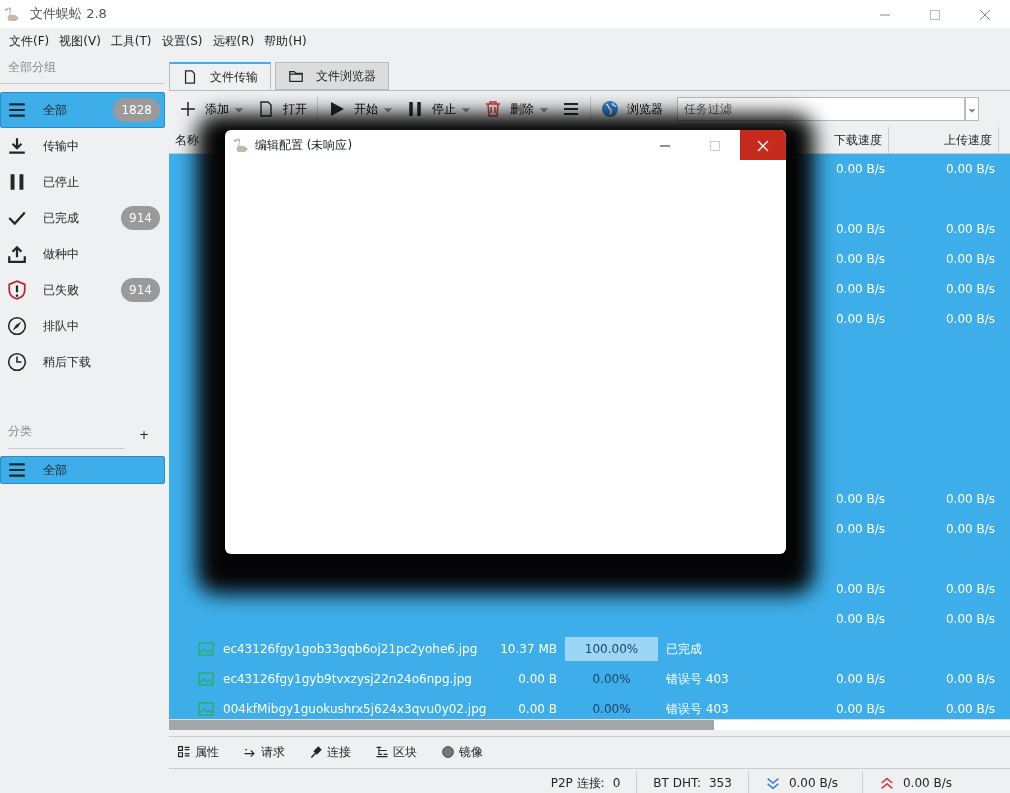  Describe the element at coordinates (632, 109) in the screenshot. I see `toolbar-button: 浏览器` at that location.